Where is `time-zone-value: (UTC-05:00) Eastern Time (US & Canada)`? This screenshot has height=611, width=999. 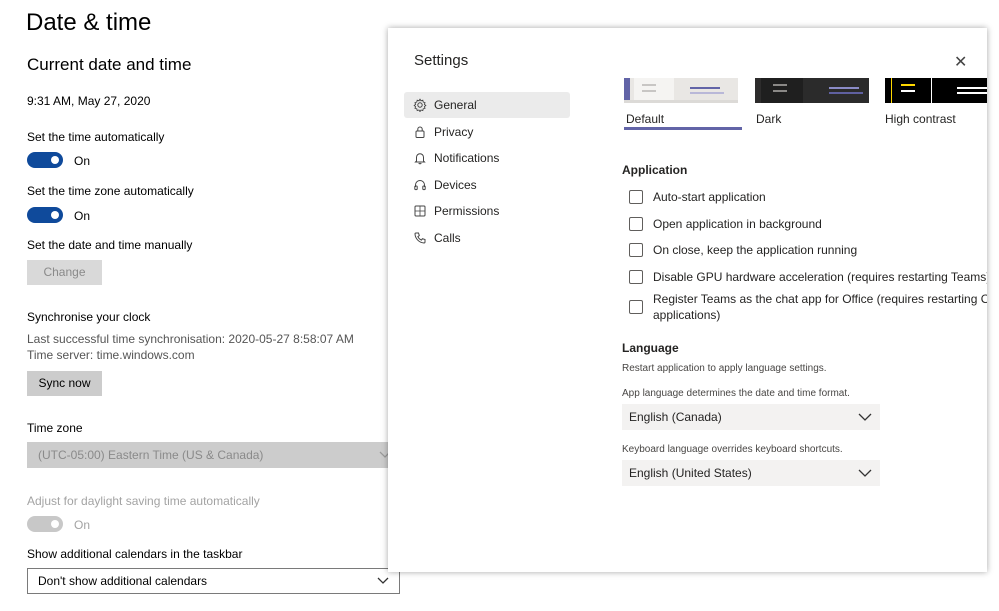
time-zone-value: (UTC-05:00) Eastern Time (US & Canada) is located at coordinates (151, 455).